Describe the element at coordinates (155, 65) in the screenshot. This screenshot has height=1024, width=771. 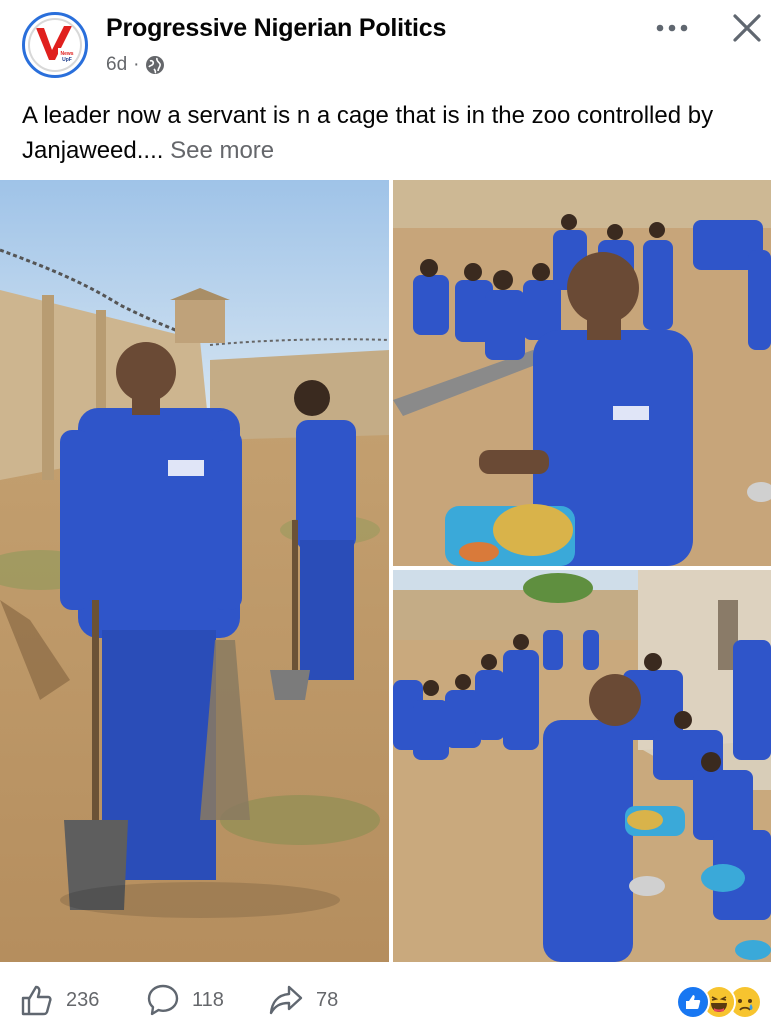
I see `globe-icon` at that location.